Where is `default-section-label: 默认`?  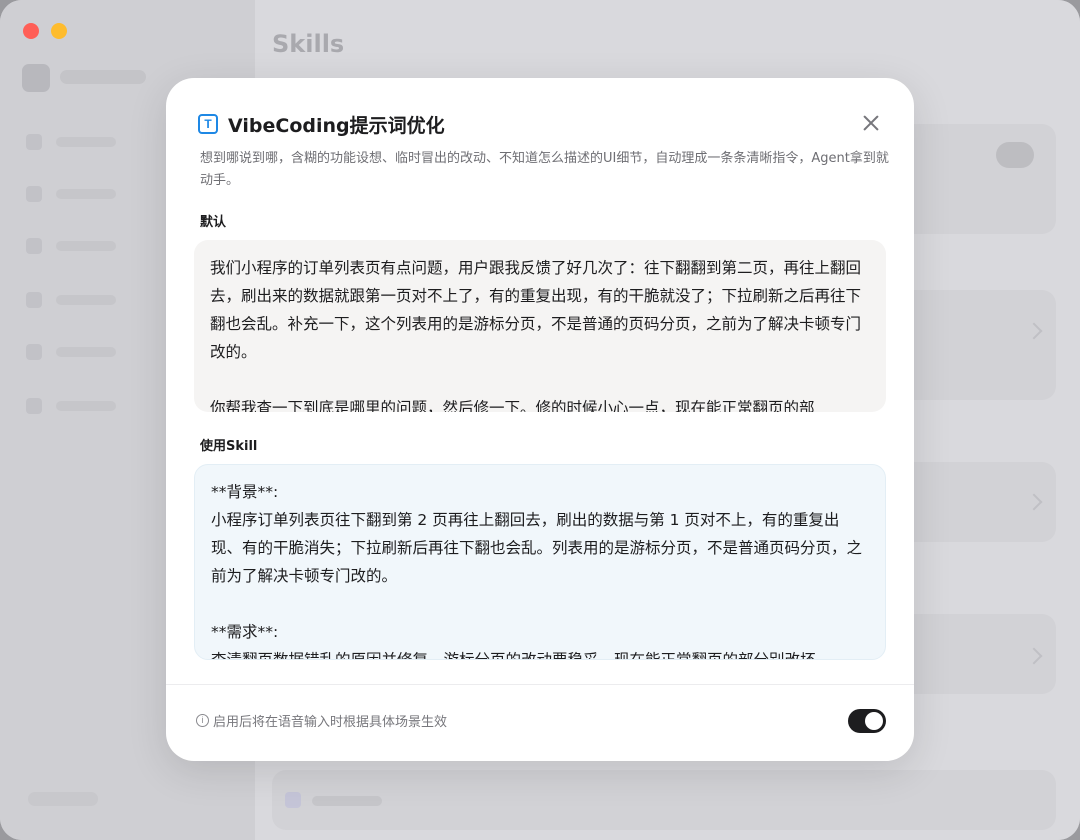
default-section-label: 默认 is located at coordinates (213, 222).